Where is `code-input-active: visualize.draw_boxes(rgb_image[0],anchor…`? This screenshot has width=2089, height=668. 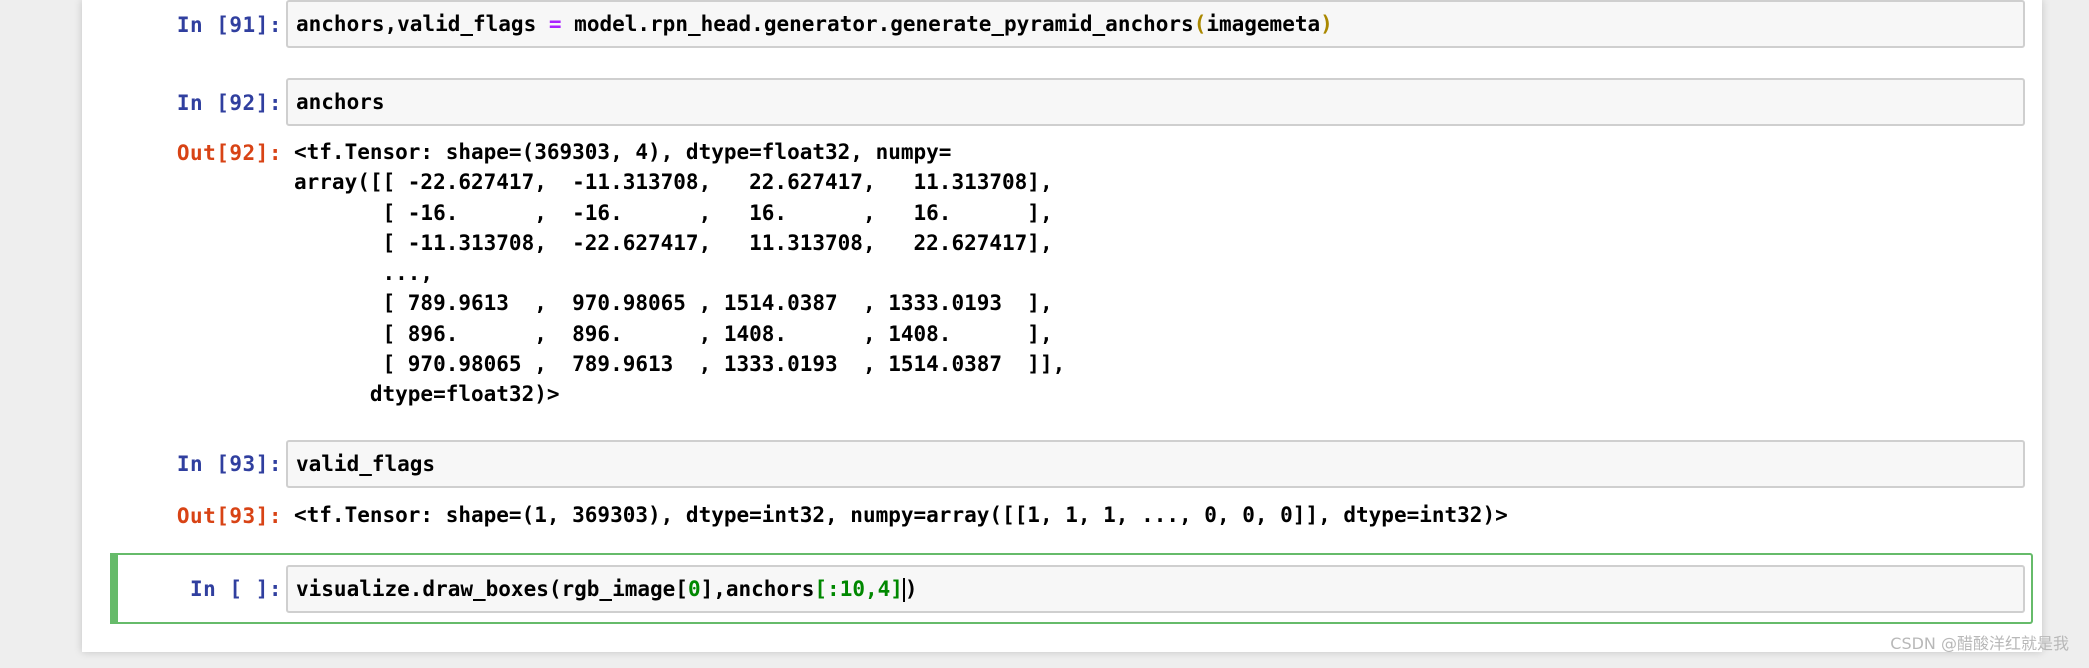
code-input-active: visualize.draw_boxes(rgb_image[0],anchor… is located at coordinates (1155, 589).